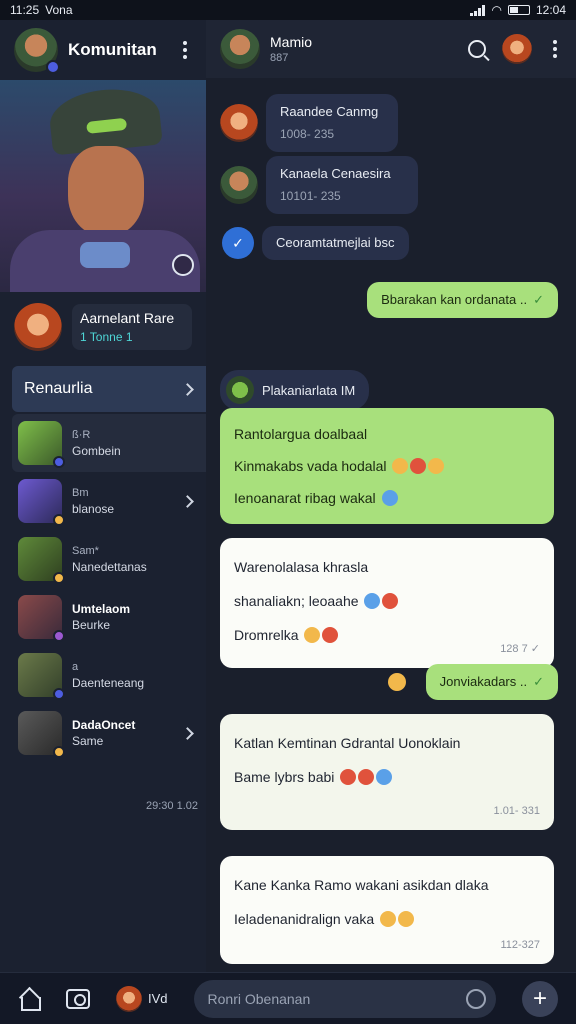 The image size is (576, 1024). Describe the element at coordinates (304, 919) in the screenshot. I see `message-line: Ieladenanidralign vaka` at that location.